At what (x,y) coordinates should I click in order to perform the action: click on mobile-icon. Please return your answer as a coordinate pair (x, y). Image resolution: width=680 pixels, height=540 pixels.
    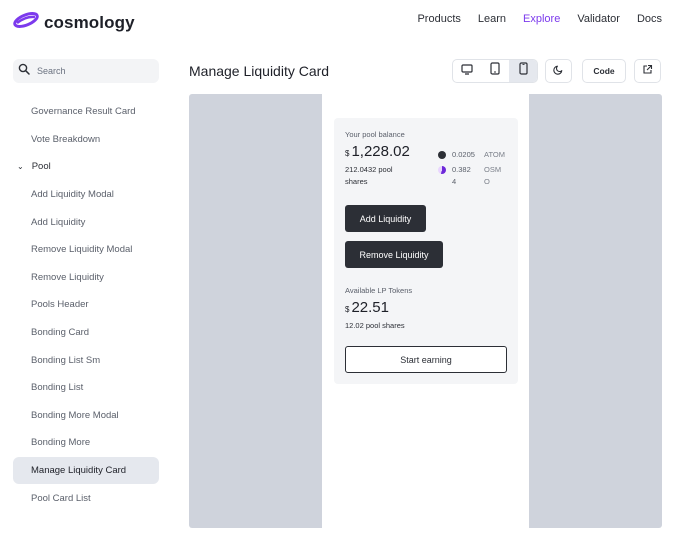
    Looking at the image, I should click on (523, 71).